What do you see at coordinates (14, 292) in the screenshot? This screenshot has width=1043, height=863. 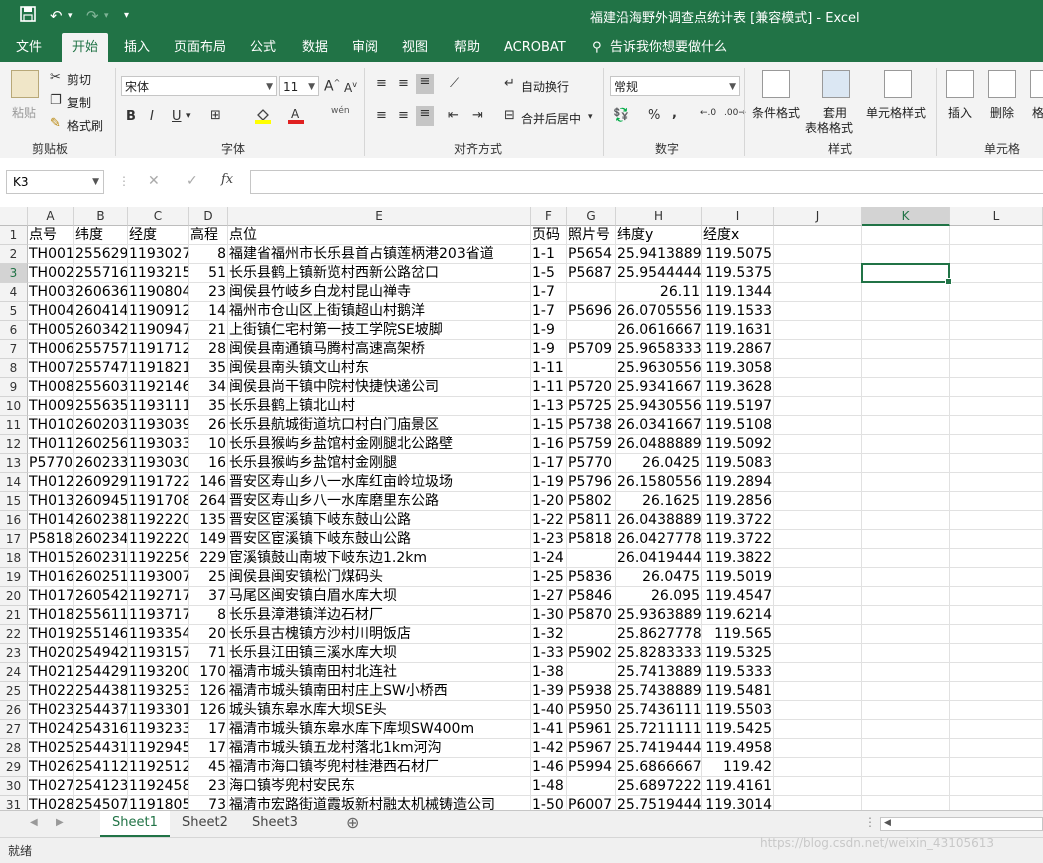 I see `row-header: 4` at bounding box center [14, 292].